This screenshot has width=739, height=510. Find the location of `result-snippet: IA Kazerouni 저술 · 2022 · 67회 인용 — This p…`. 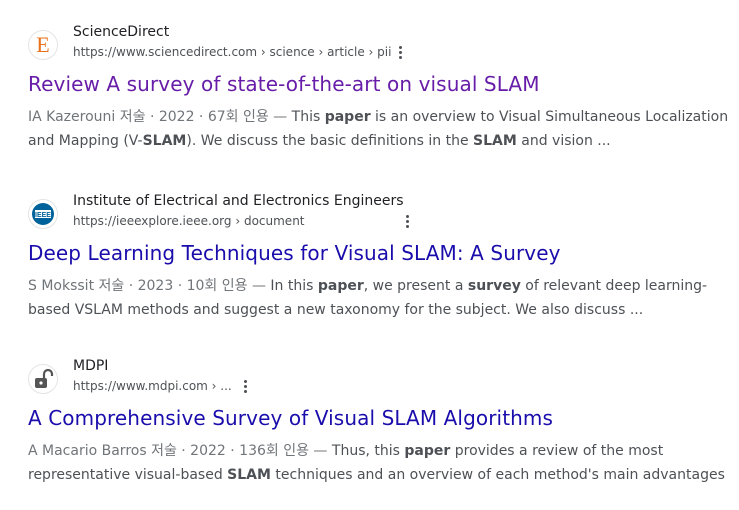

result-snippet: IA Kazerouni 저술 · 2022 · 67회 인용 — This p… is located at coordinates (378, 129).